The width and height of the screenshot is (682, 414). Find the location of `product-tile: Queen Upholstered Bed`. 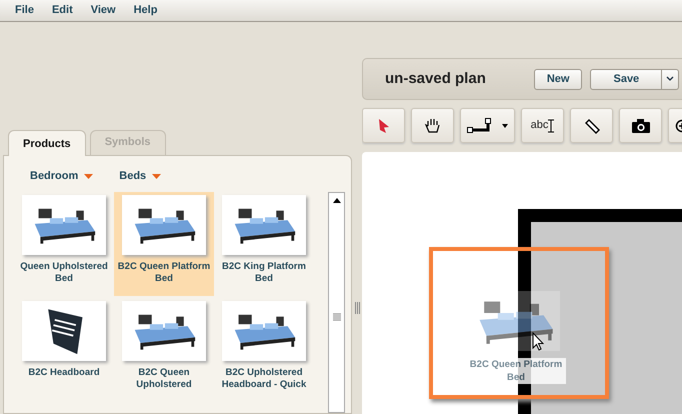

product-tile: Queen Upholstered Bed is located at coordinates (64, 244).